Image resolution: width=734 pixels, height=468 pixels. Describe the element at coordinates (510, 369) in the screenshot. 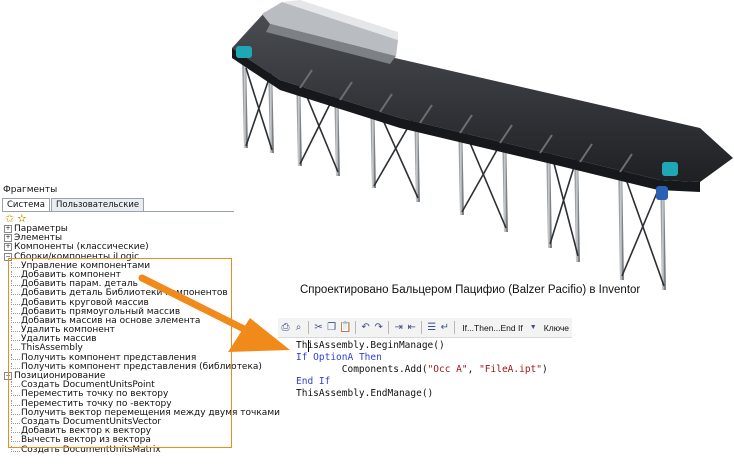

I see `code-token: "FileA.ipt"` at that location.